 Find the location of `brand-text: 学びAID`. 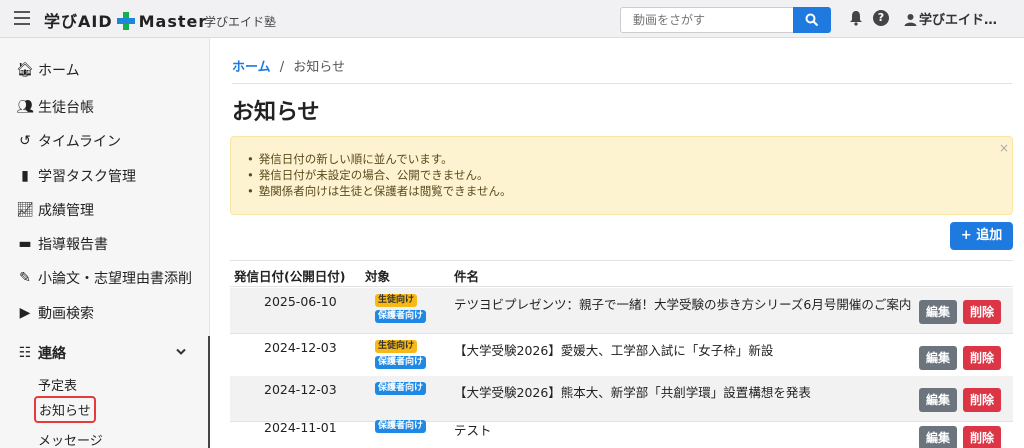

brand-text: 学びAID is located at coordinates (78, 21).